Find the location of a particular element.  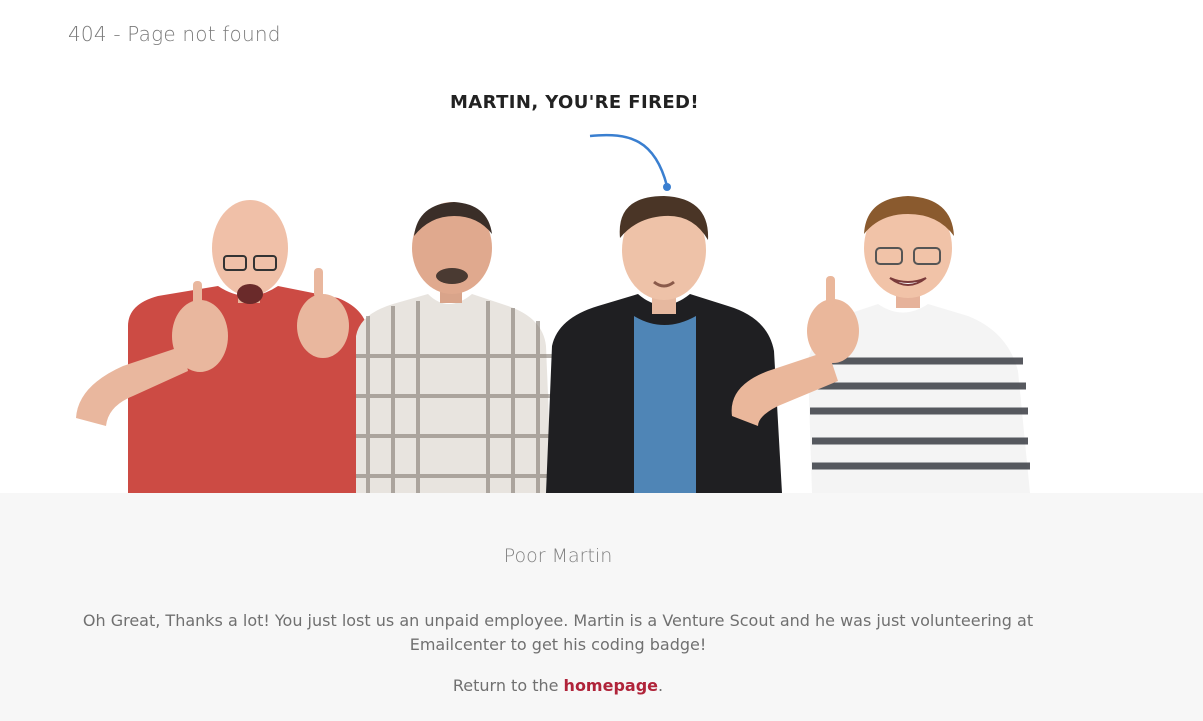

return-line: Return to the homepage. is located at coordinates (558, 685).